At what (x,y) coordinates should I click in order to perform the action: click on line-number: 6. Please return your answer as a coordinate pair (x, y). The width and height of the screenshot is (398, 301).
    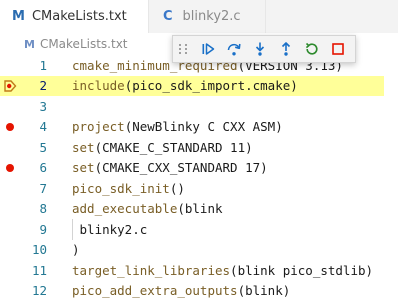
    Looking at the image, I should click on (33, 167).